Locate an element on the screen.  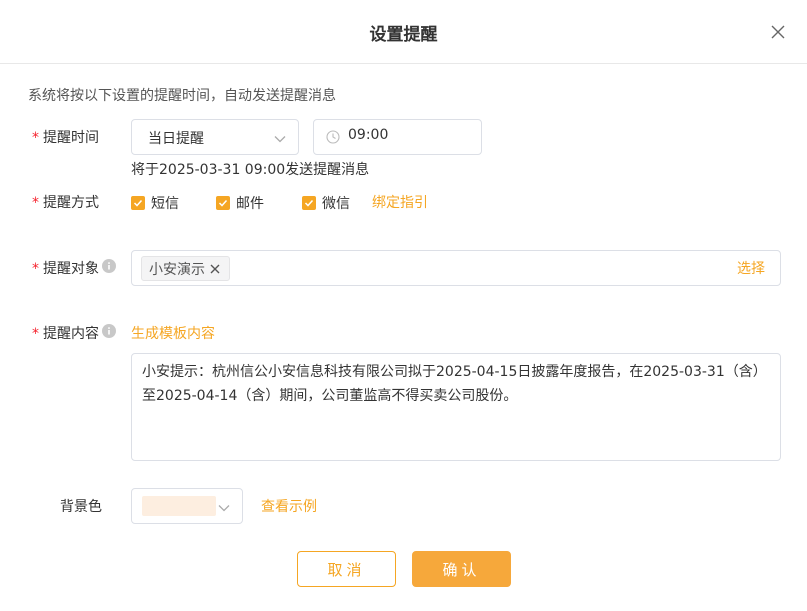
remind-content-label: * 提醒内容 is located at coordinates (74, 333).